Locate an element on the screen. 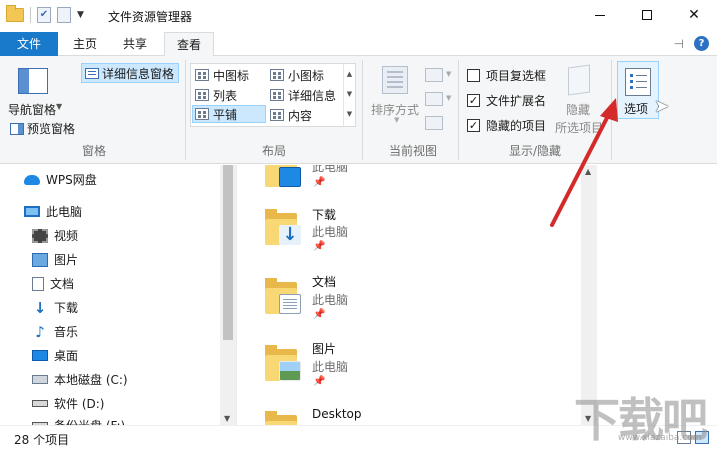 The image size is (717, 450). layout-gallery-scroll: ▲ ▼ ▼ is located at coordinates (349, 95).